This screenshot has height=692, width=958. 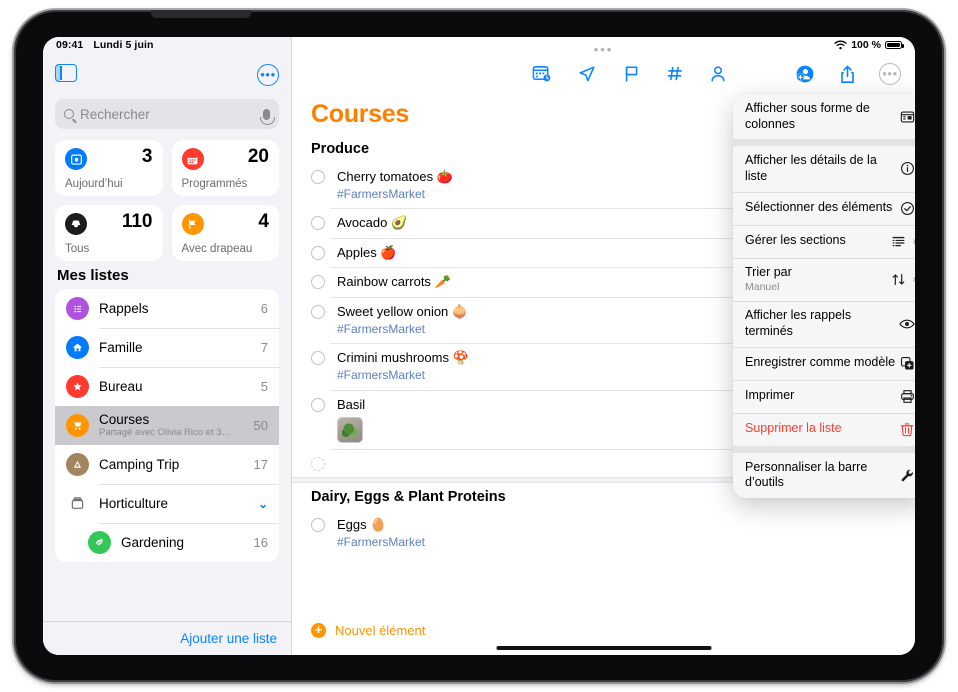 What do you see at coordinates (167, 308) in the screenshot?
I see `sidebar-list-rappels: Rappels 6` at bounding box center [167, 308].